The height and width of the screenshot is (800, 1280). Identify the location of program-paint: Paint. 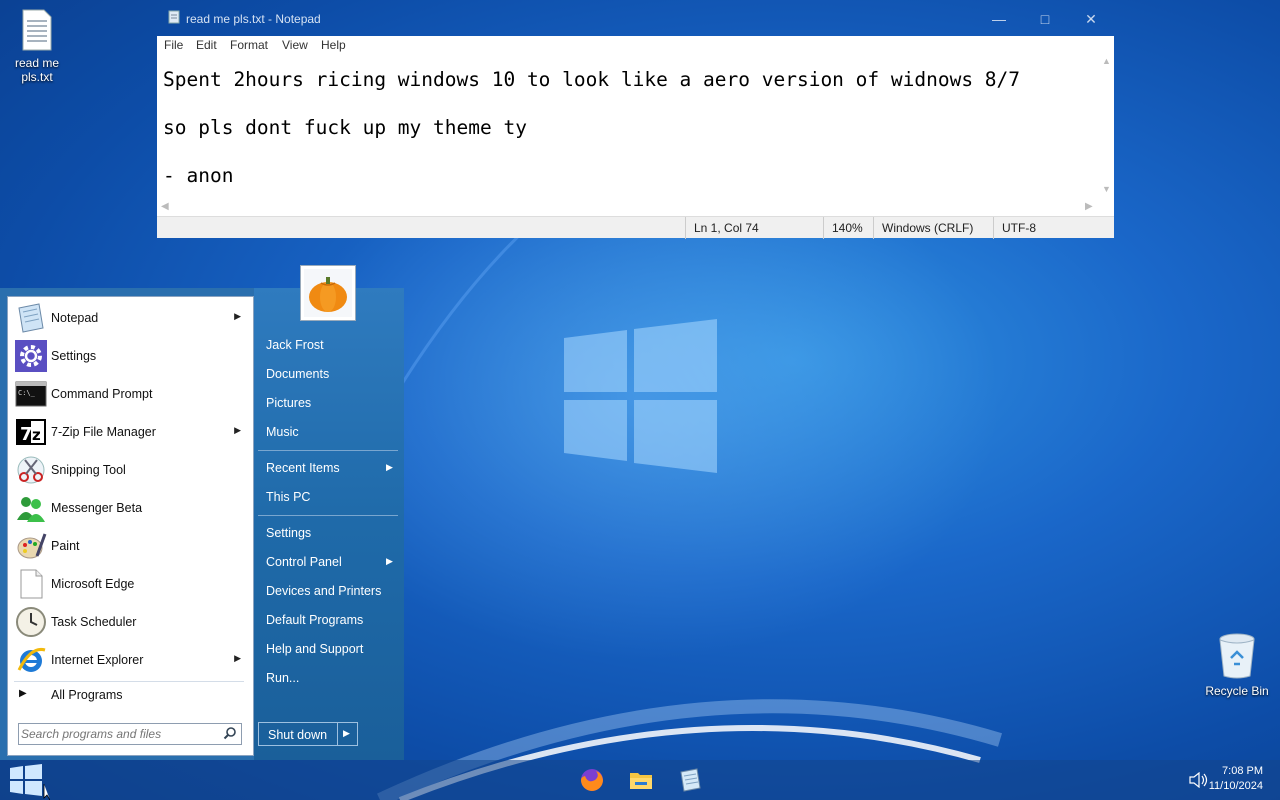
(131, 546).